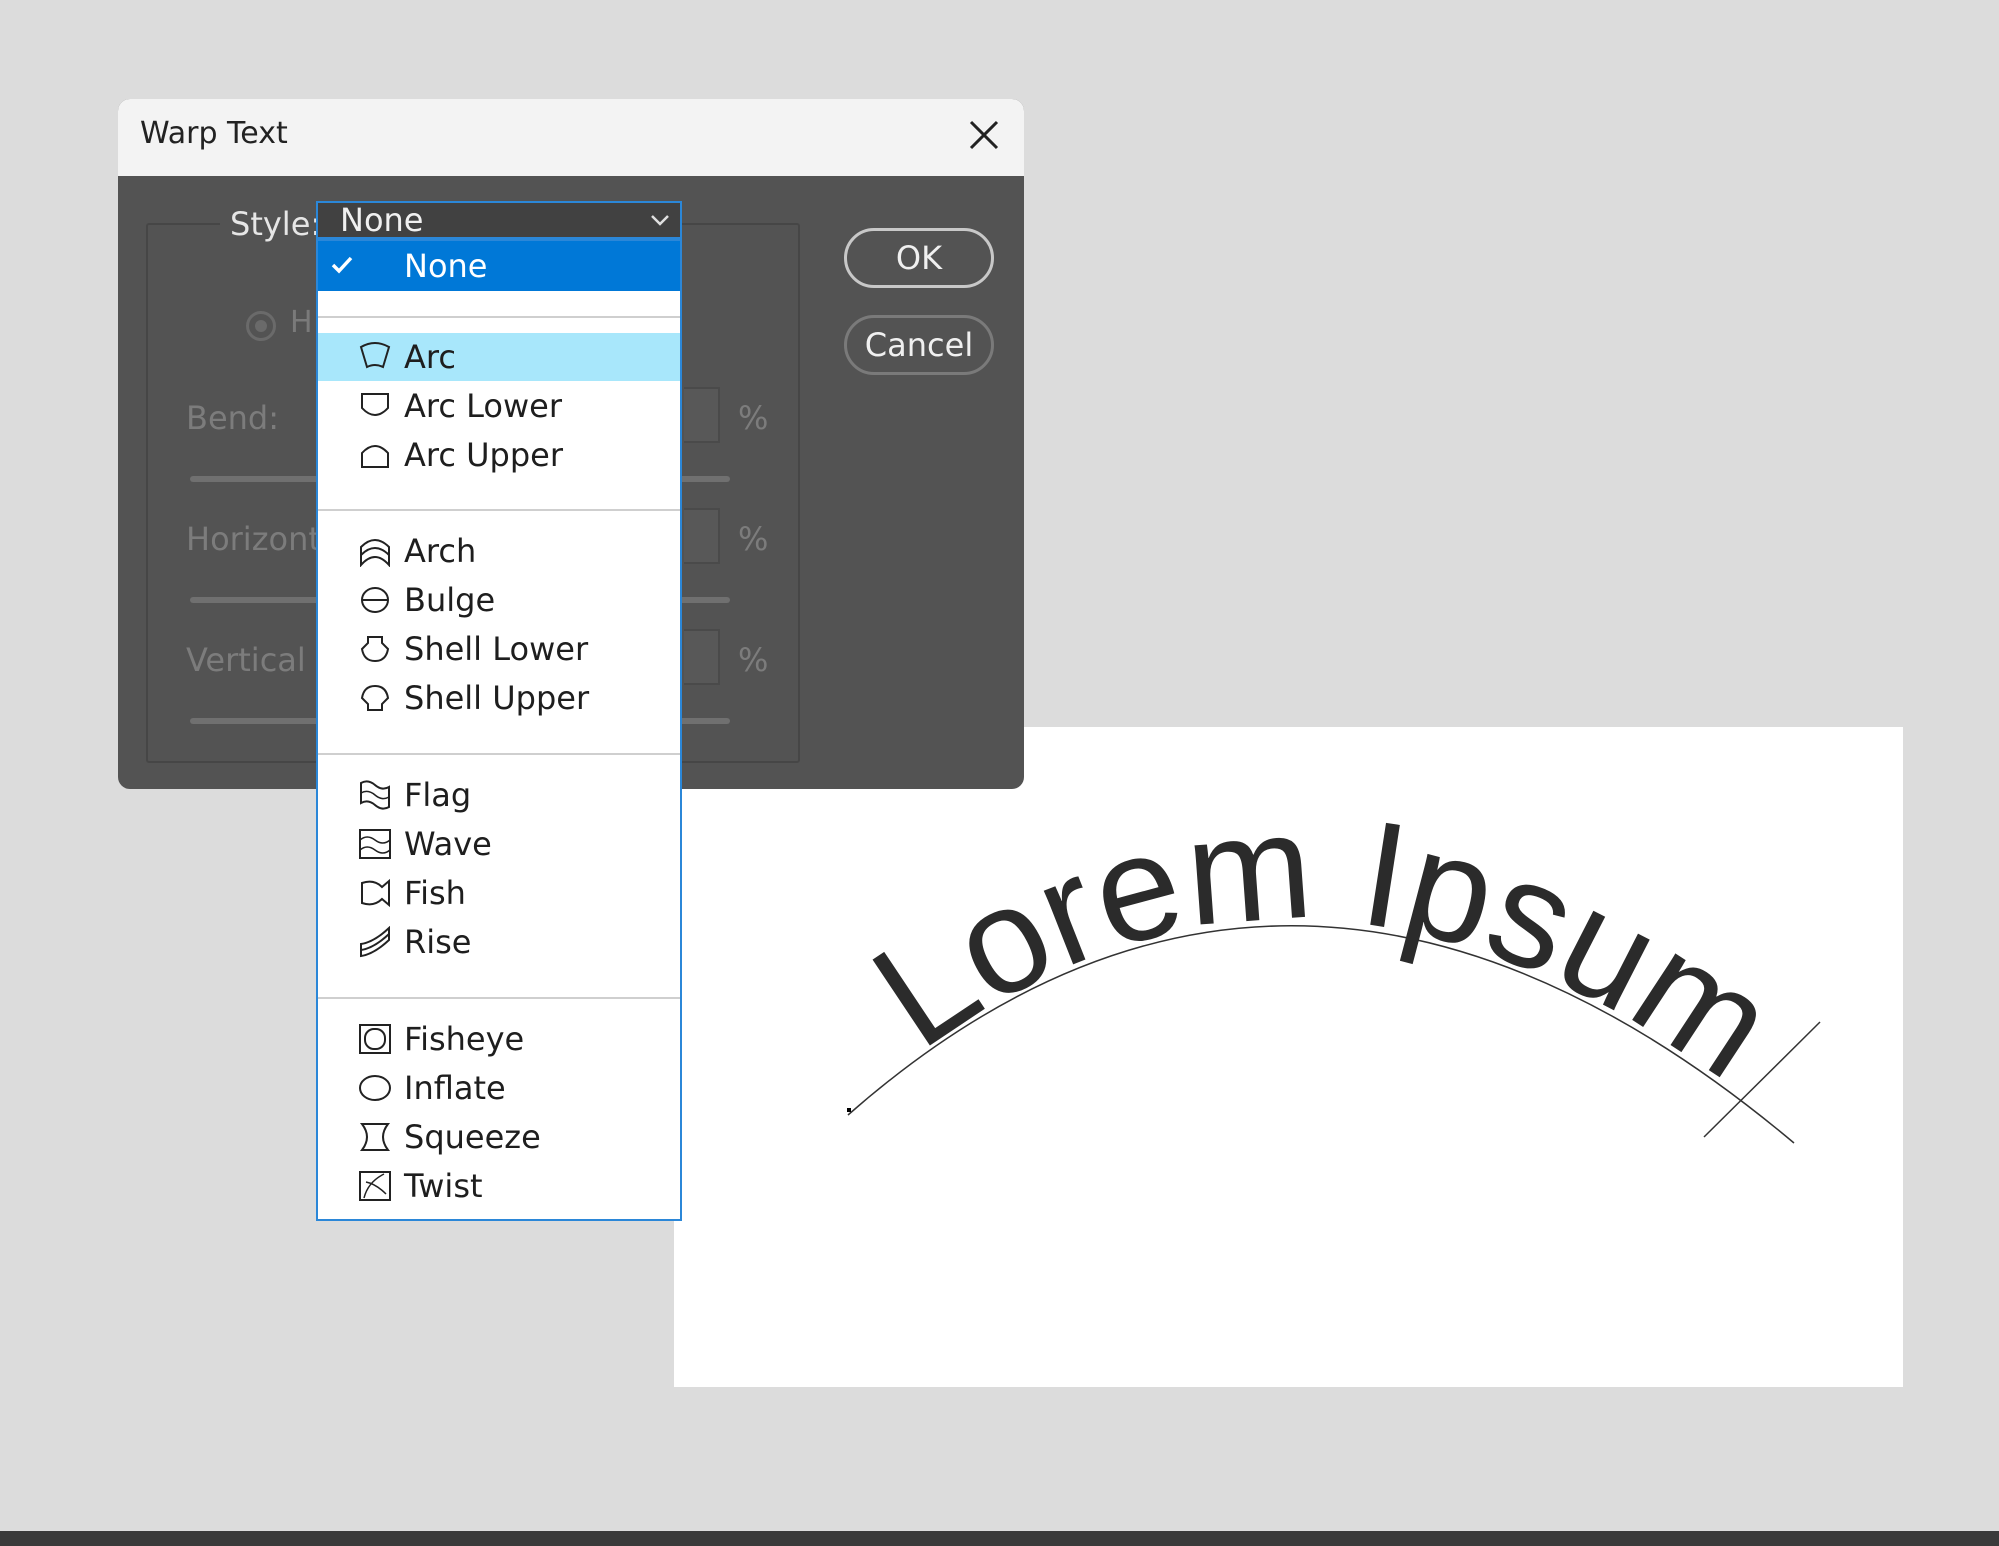 The height and width of the screenshot is (1546, 1999). I want to click on bulge-warp-icon, so click(375, 600).